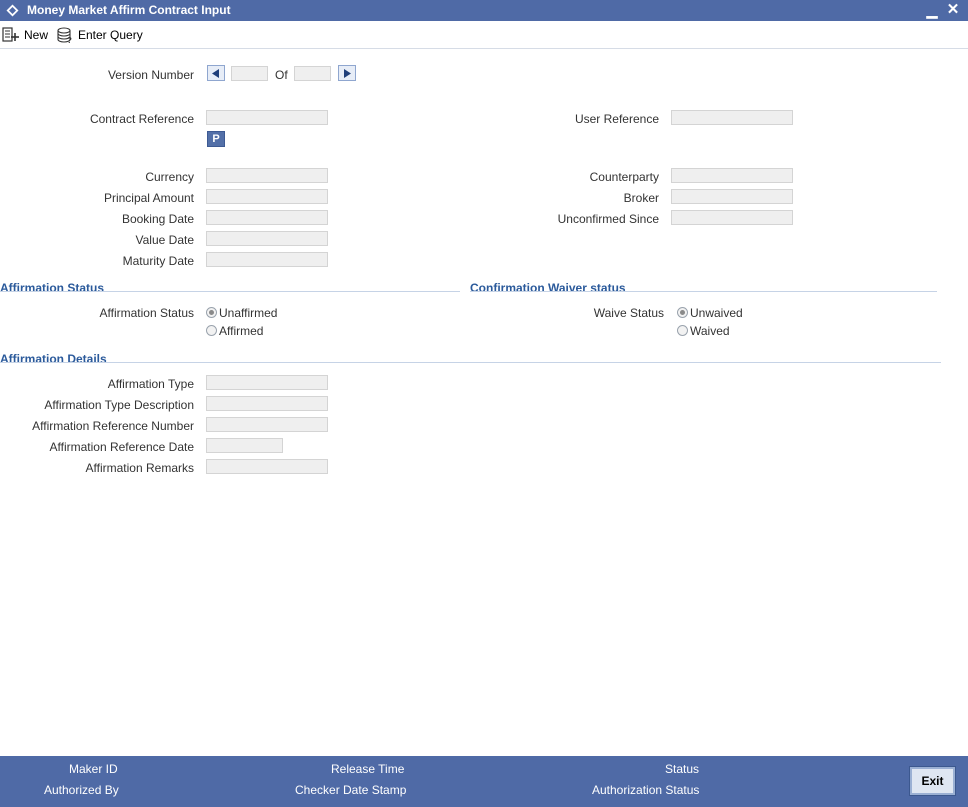  What do you see at coordinates (241, 331) in the screenshot?
I see `affirmed-label: Affirmed` at bounding box center [241, 331].